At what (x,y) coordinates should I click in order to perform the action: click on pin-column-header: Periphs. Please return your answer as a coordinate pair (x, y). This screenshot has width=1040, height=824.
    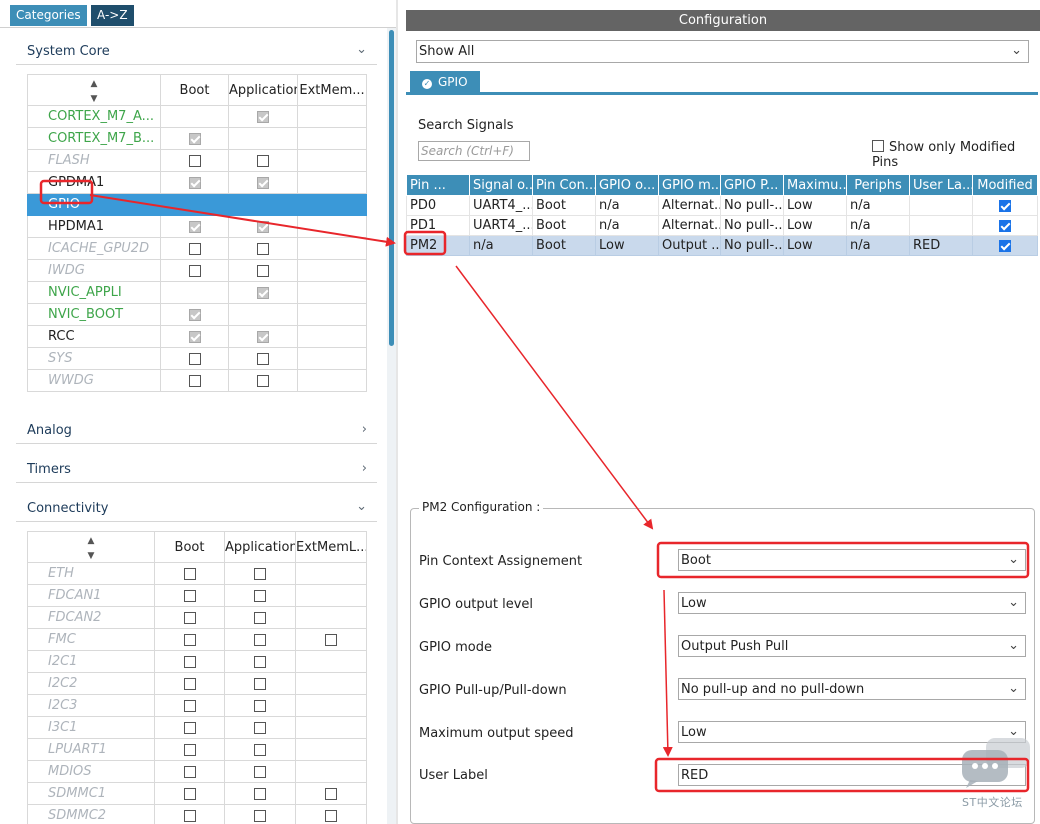
    Looking at the image, I should click on (878, 185).